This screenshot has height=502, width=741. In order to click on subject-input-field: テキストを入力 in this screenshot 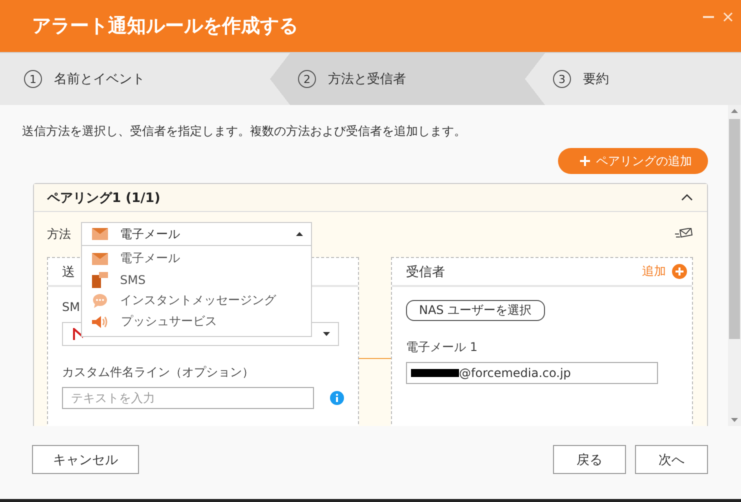, I will do `click(188, 398)`.